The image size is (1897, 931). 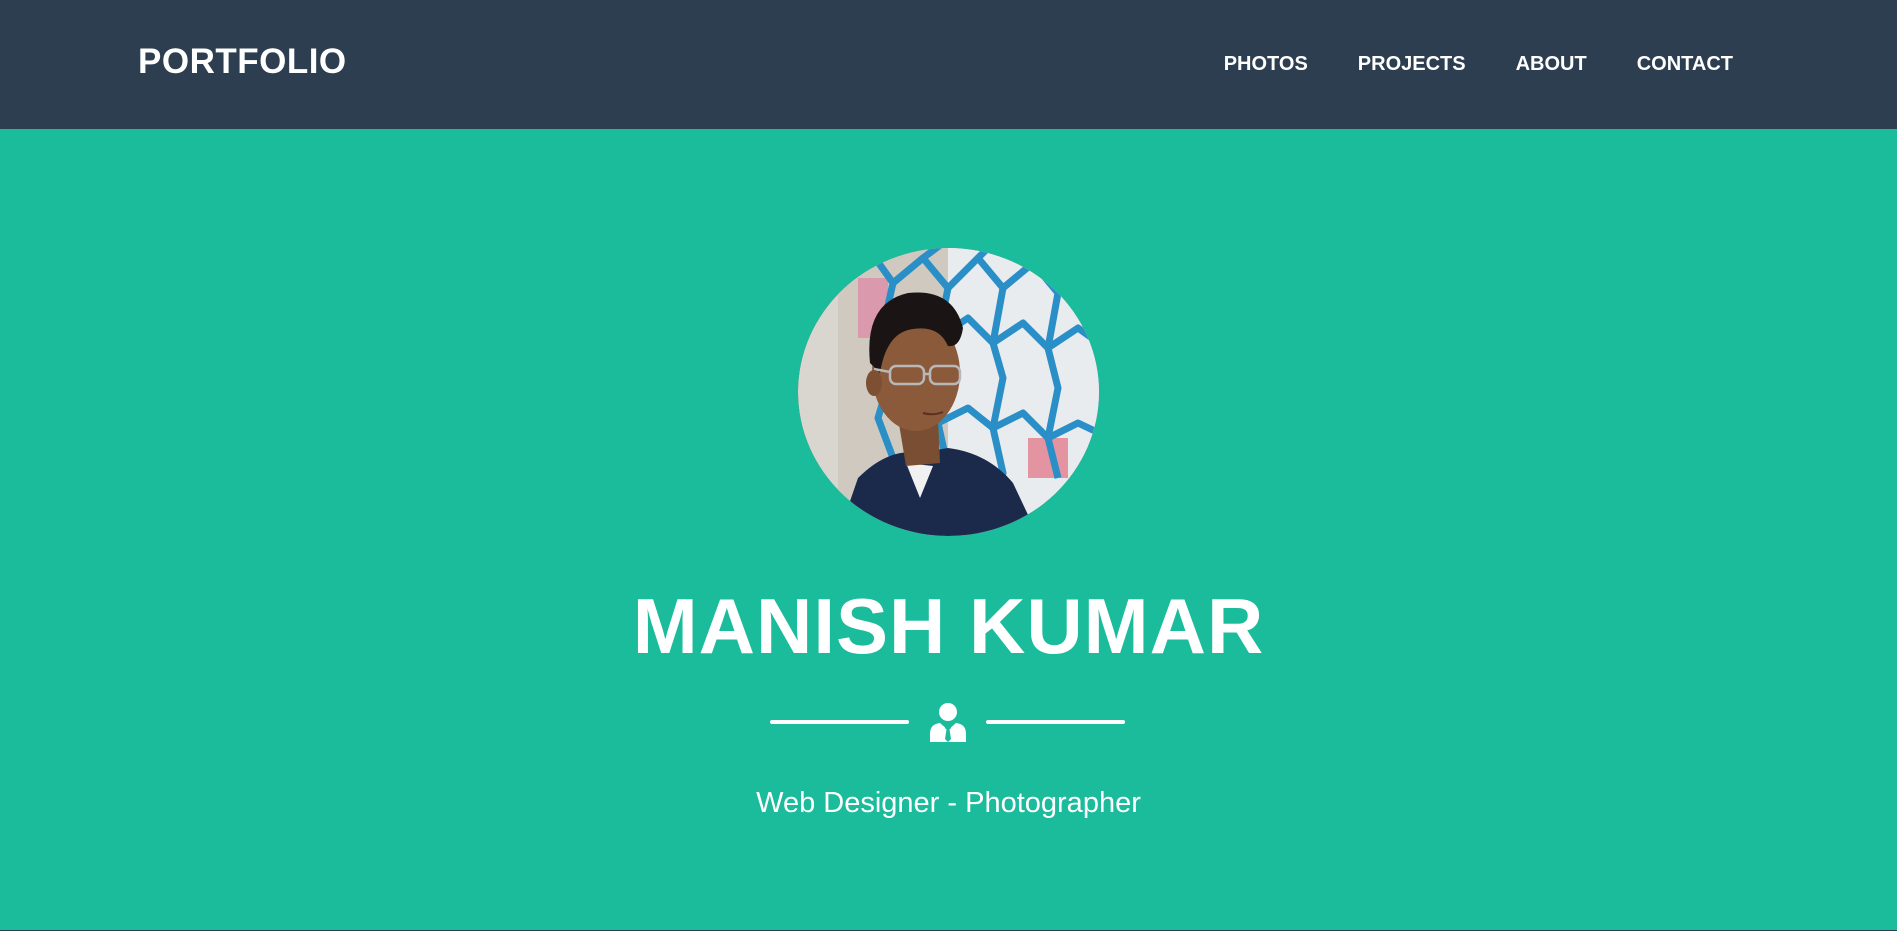 What do you see at coordinates (948, 64) in the screenshot?
I see `top-navbar: PORTFOLIO PHOTOS PROJECTS ABOUT CONTACT` at bounding box center [948, 64].